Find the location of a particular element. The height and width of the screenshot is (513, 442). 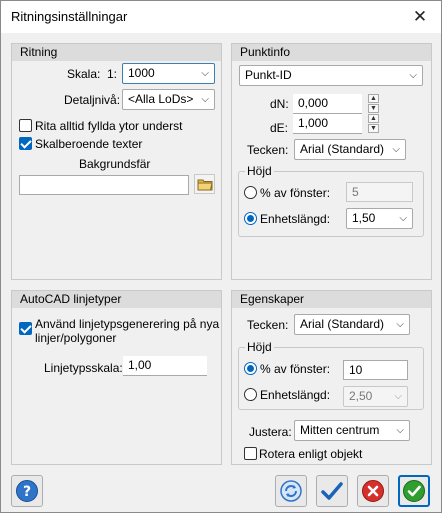

linetype-generate-checkbox is located at coordinates (25, 328).